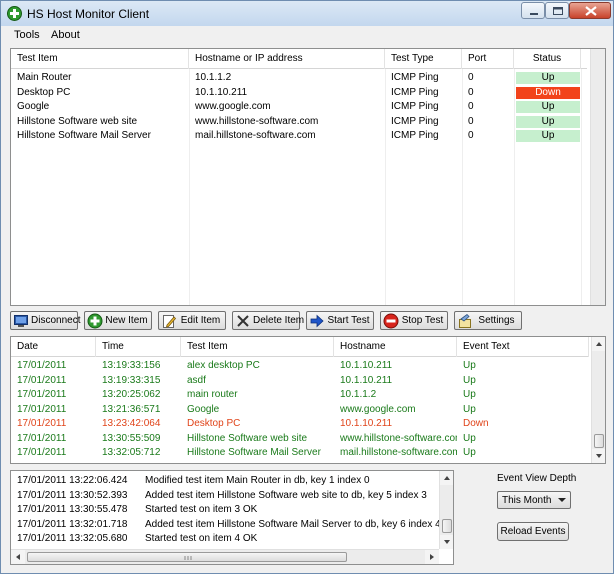 The image size is (614, 574). I want to click on event-view-depth-value: This Month, so click(527, 500).